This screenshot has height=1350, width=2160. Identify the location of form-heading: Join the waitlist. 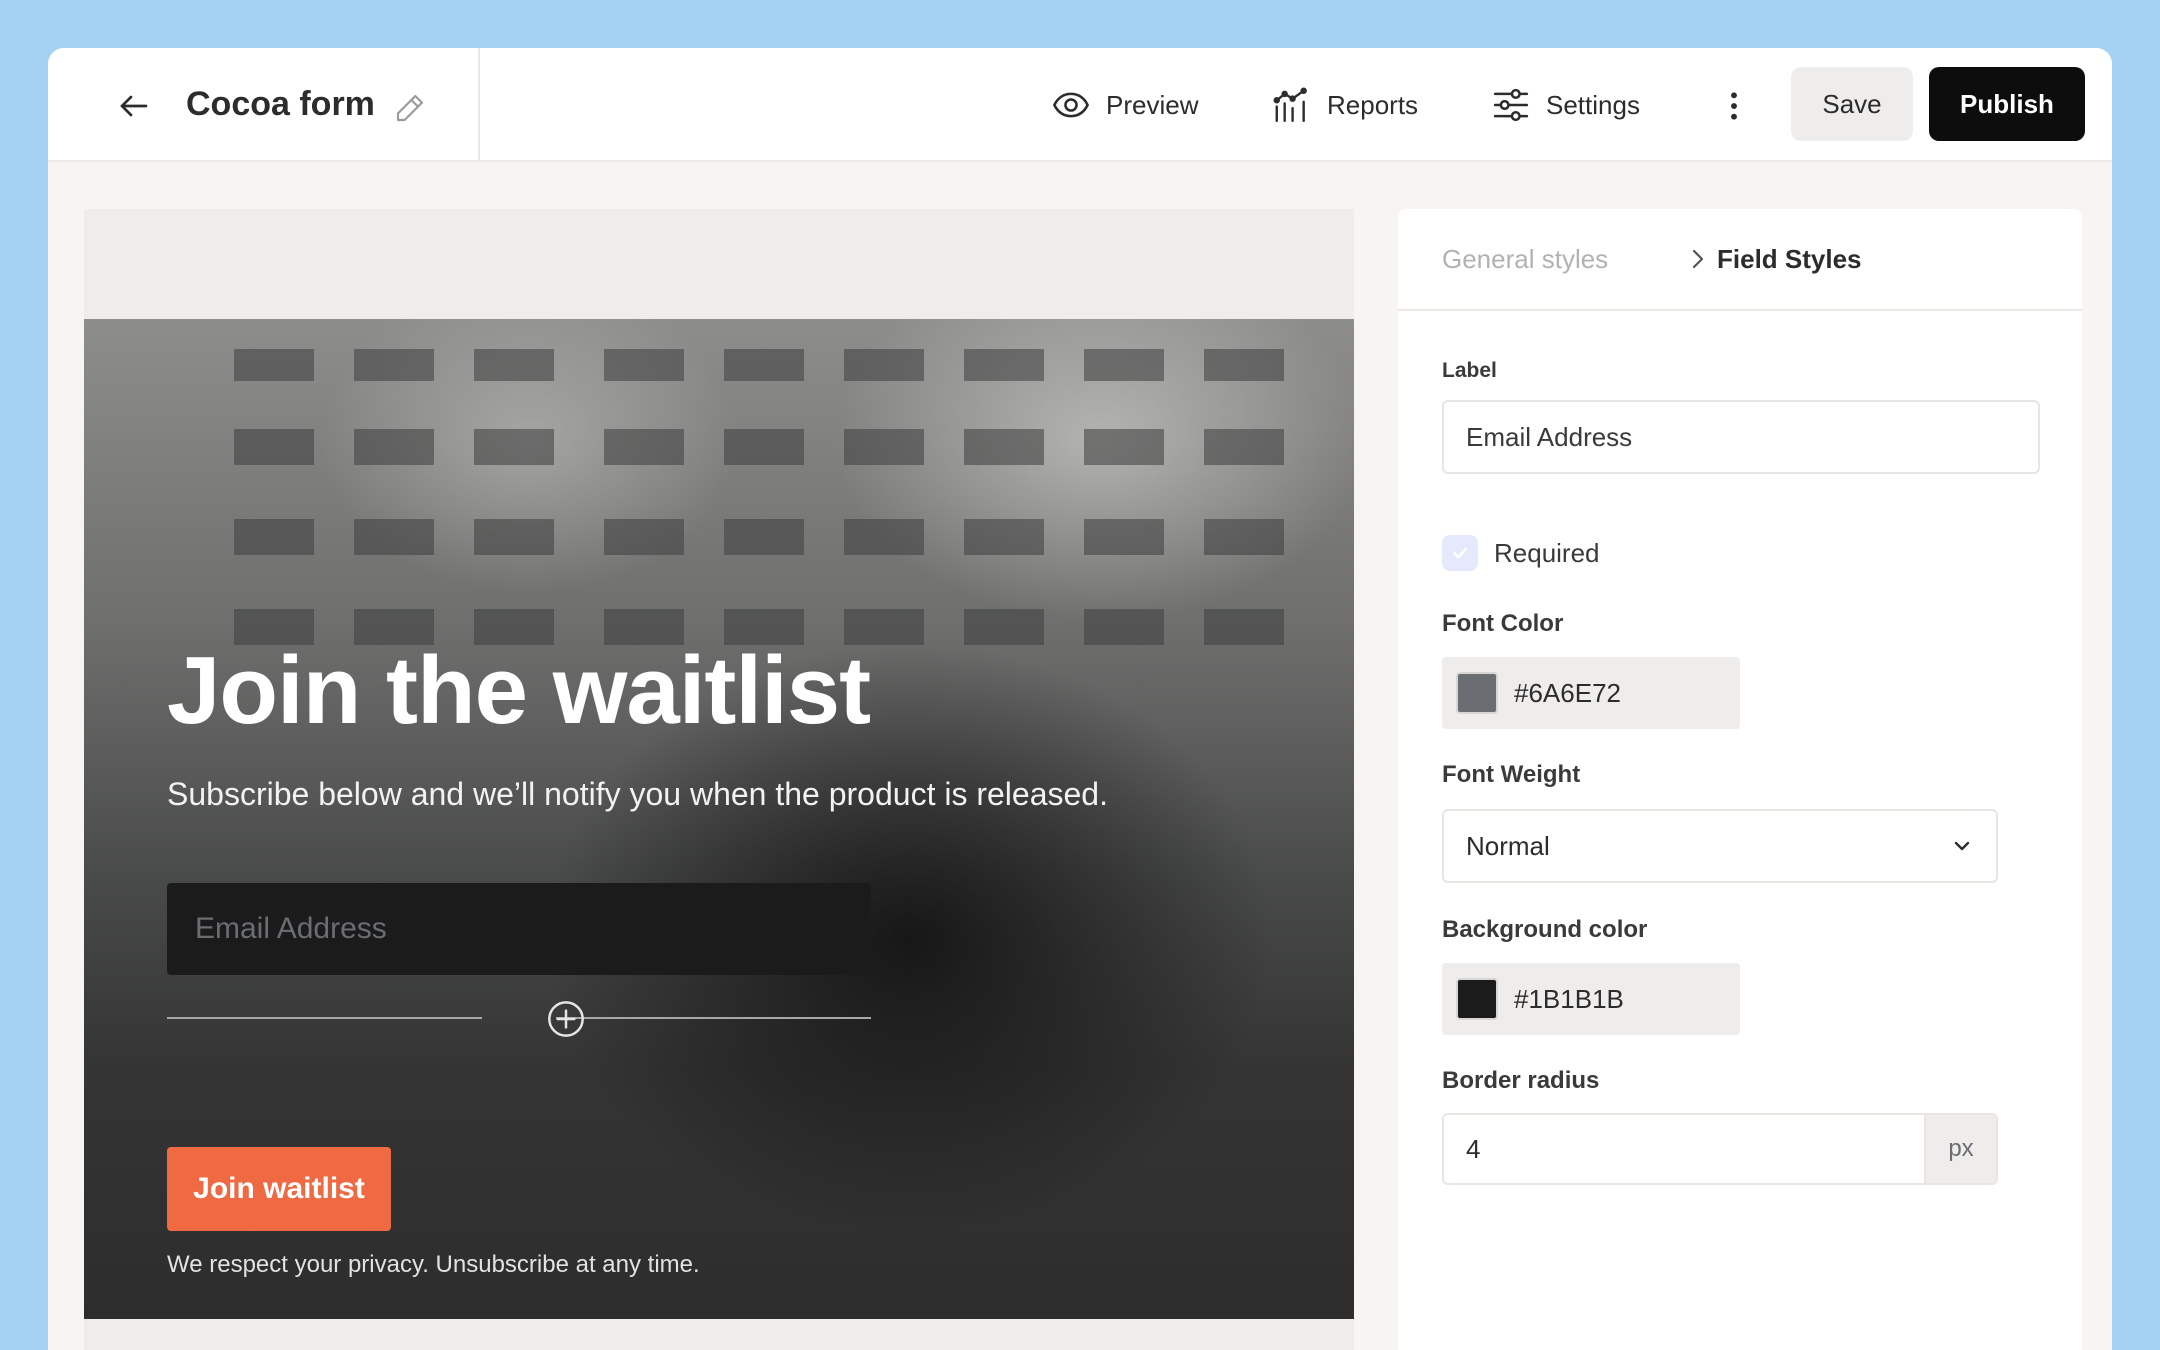
(519, 691).